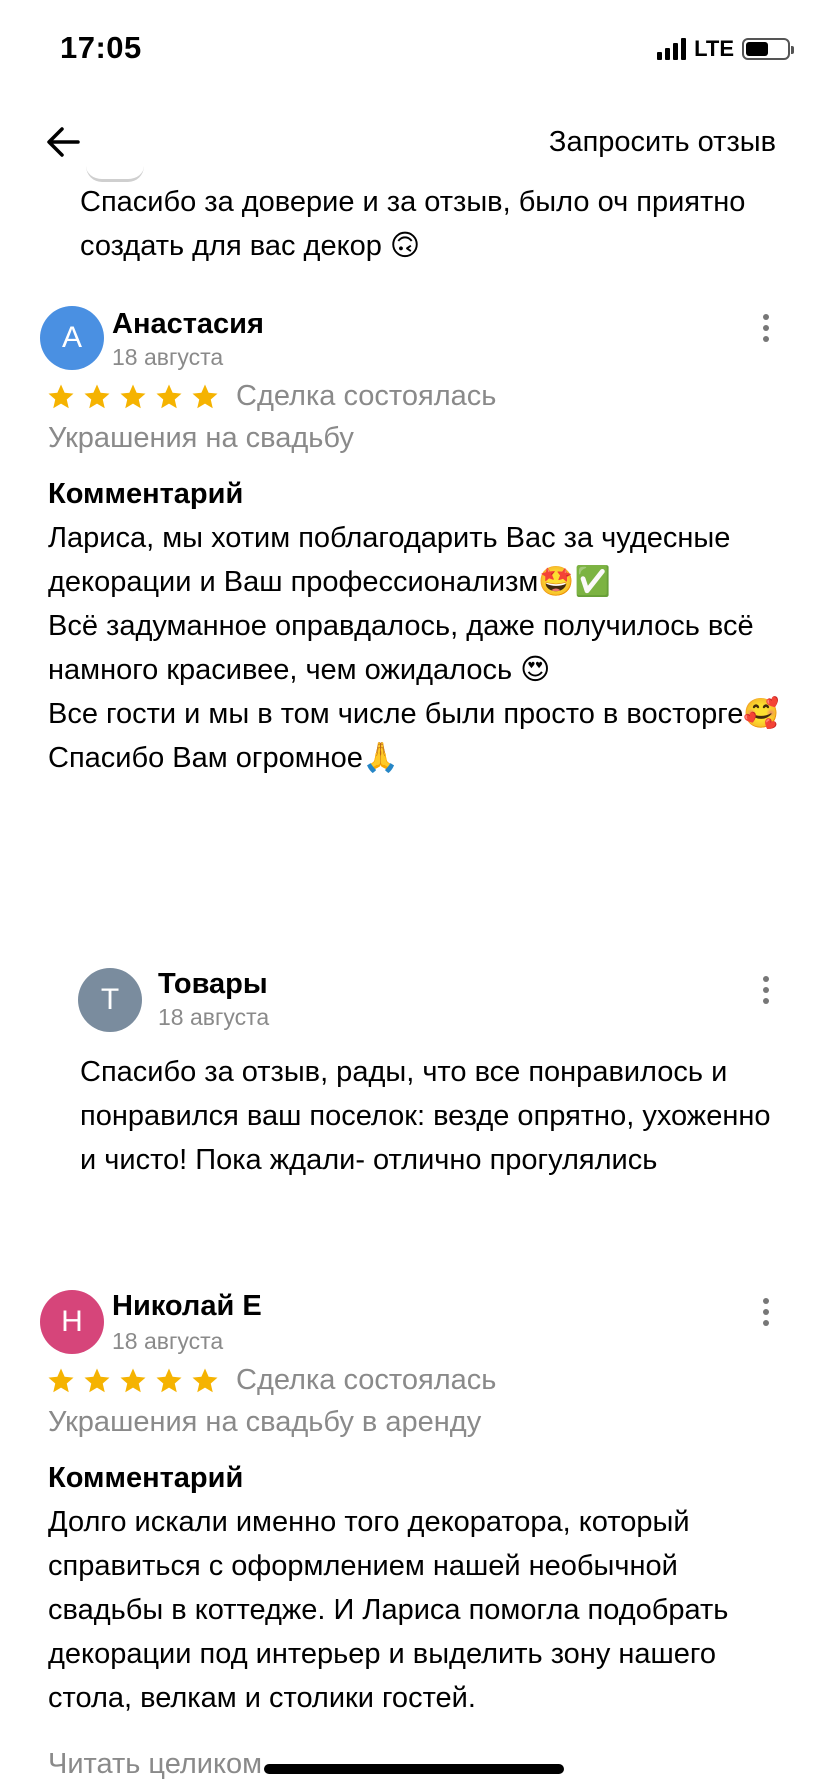 This screenshot has width=828, height=1792. I want to click on avatar: Н, so click(72, 1322).